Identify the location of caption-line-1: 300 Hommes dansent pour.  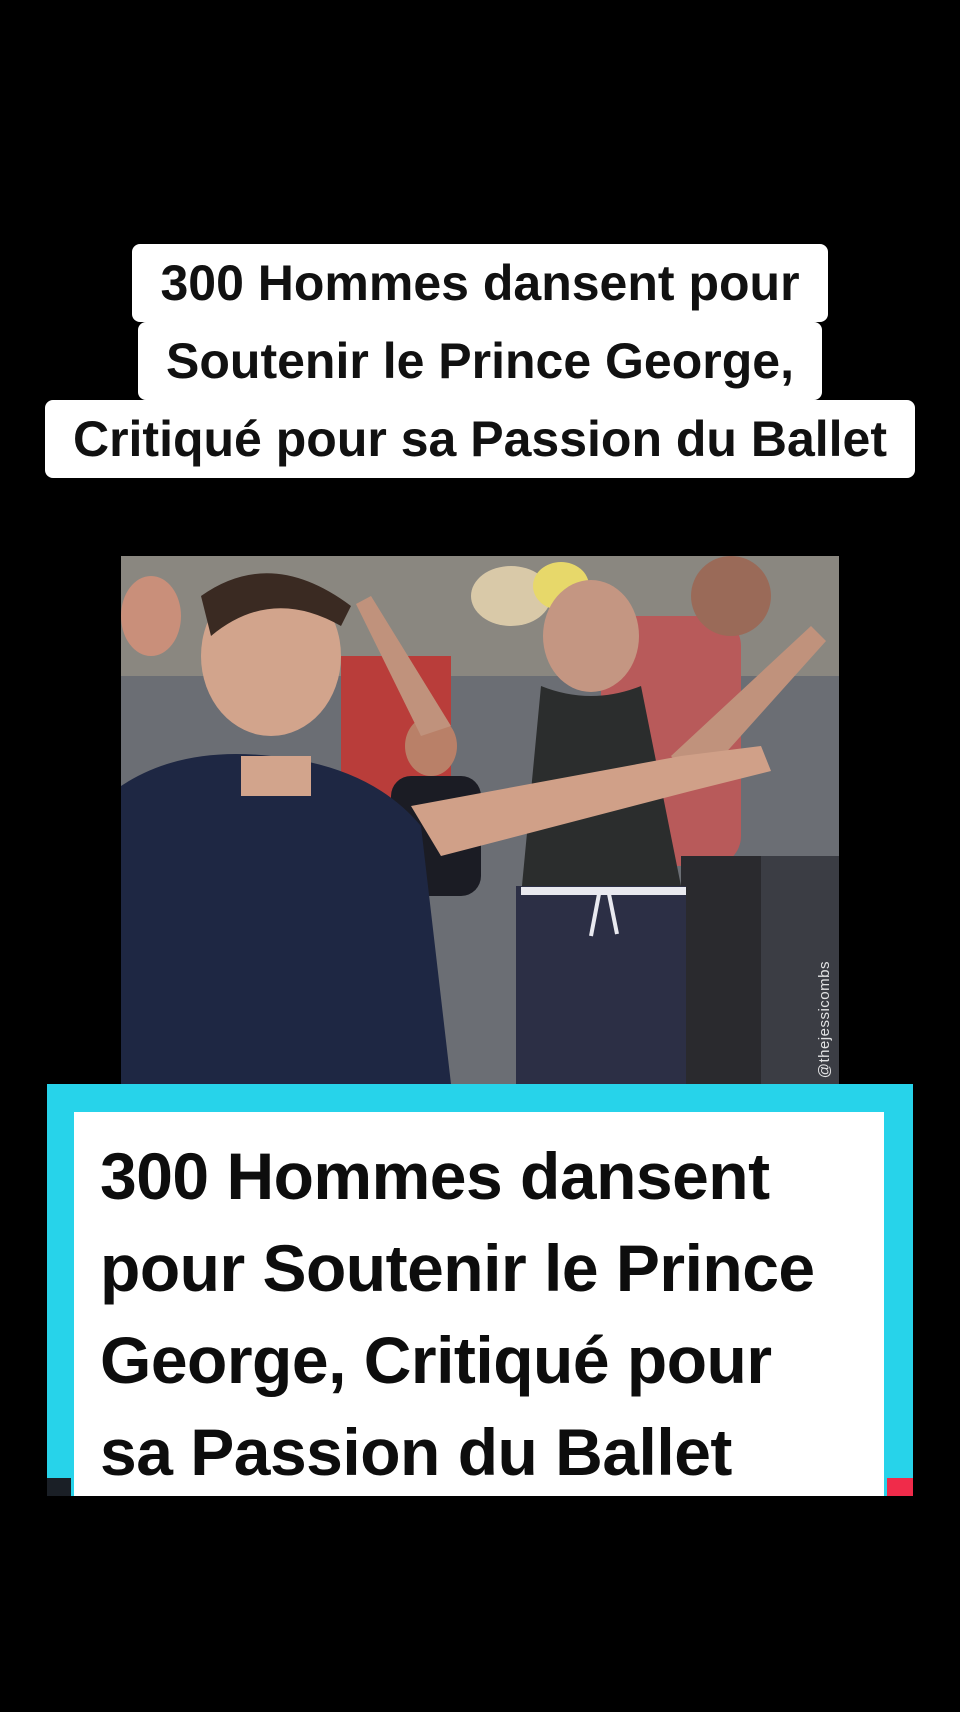
(480, 283).